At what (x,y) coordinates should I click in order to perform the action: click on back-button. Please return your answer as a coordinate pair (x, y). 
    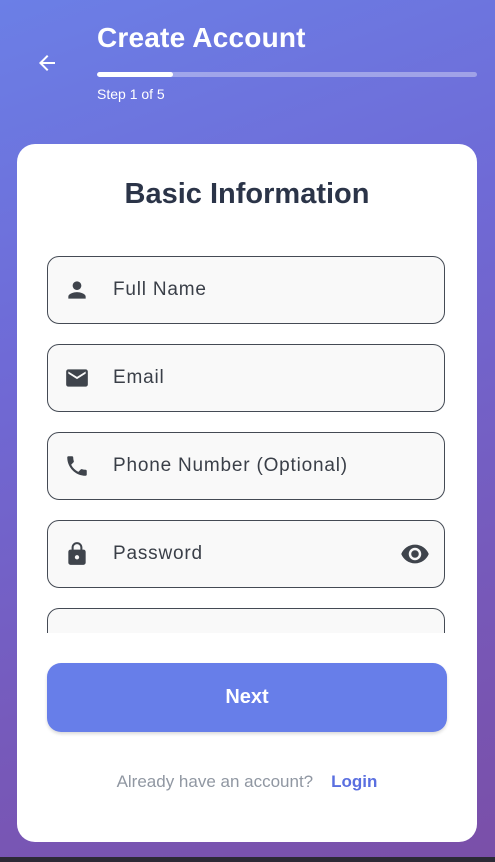
    Looking at the image, I should click on (47, 63).